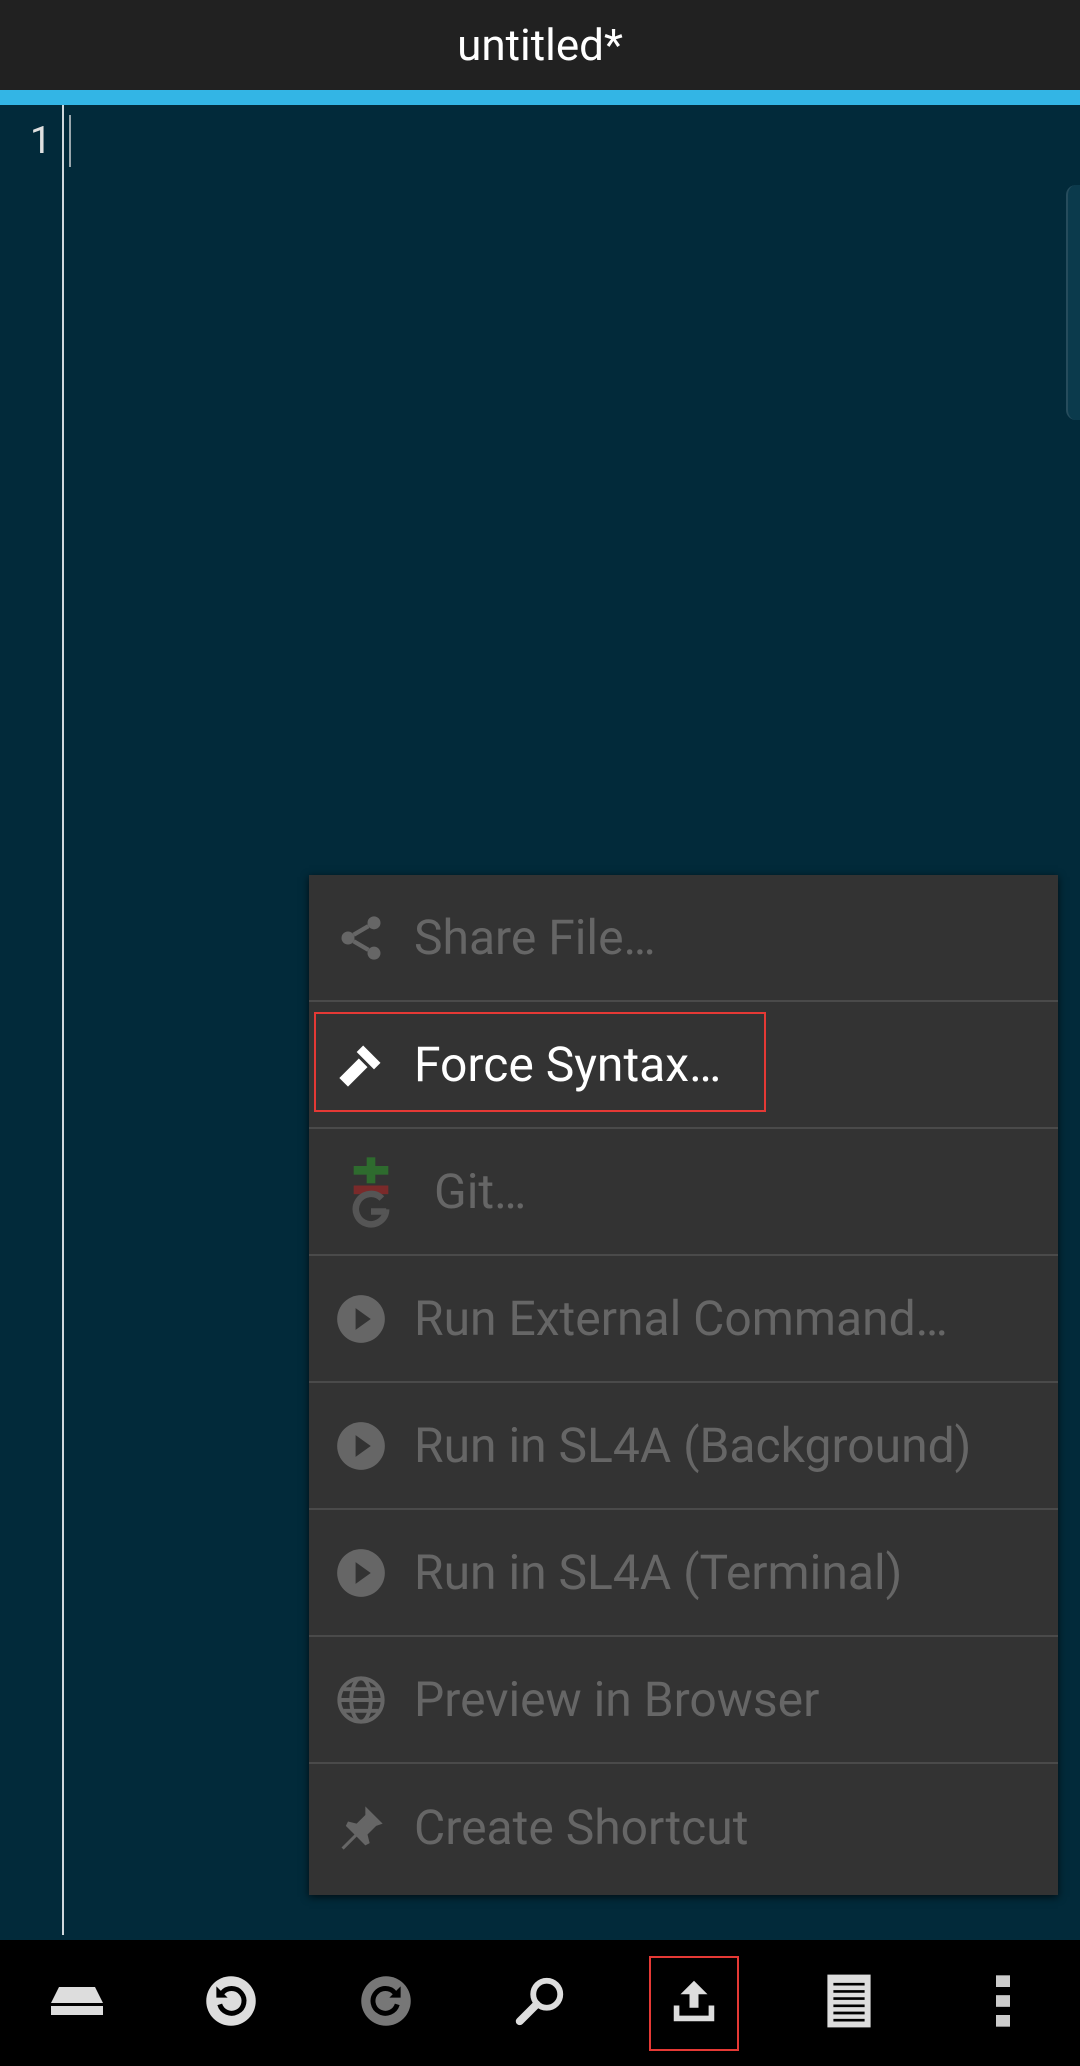  I want to click on text-cursor, so click(70, 141).